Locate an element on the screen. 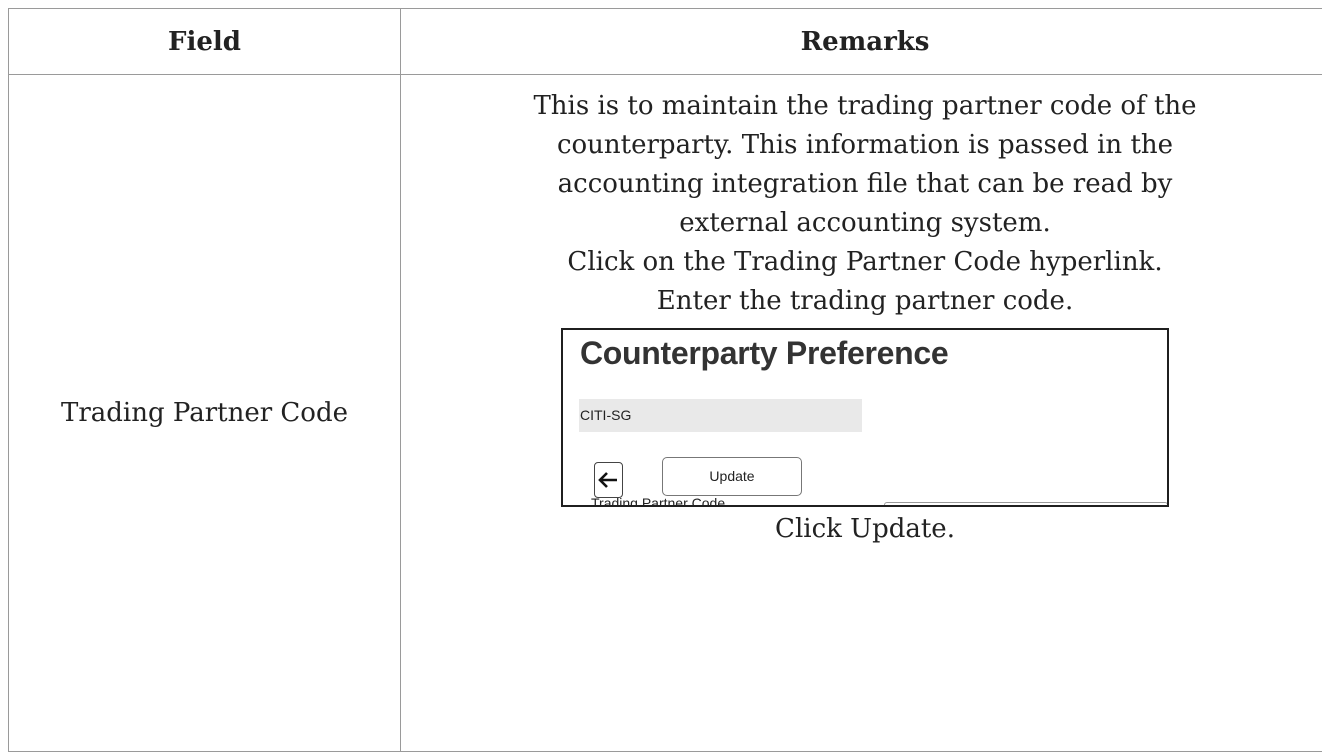  table-header-row: Field Remarks is located at coordinates (665, 42).